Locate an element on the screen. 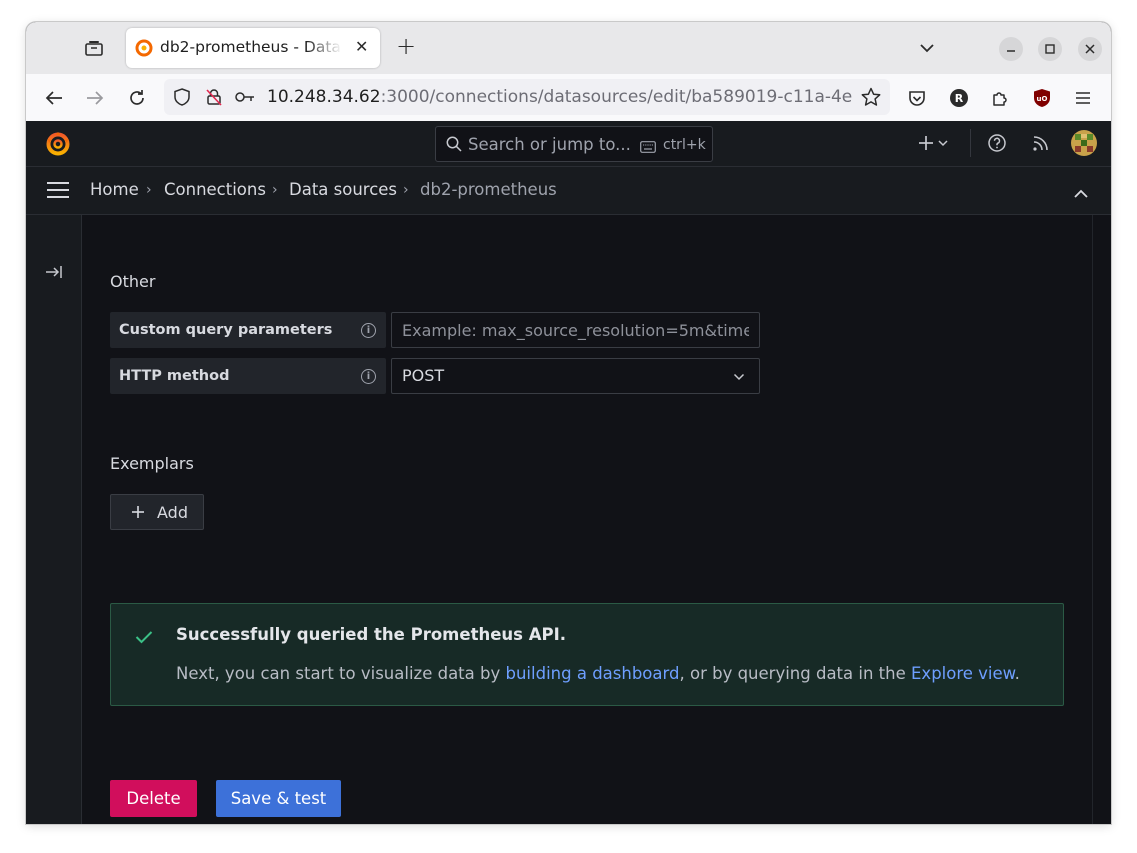 The image size is (1137, 853). profile-r-icon: R is located at coordinates (959, 98).